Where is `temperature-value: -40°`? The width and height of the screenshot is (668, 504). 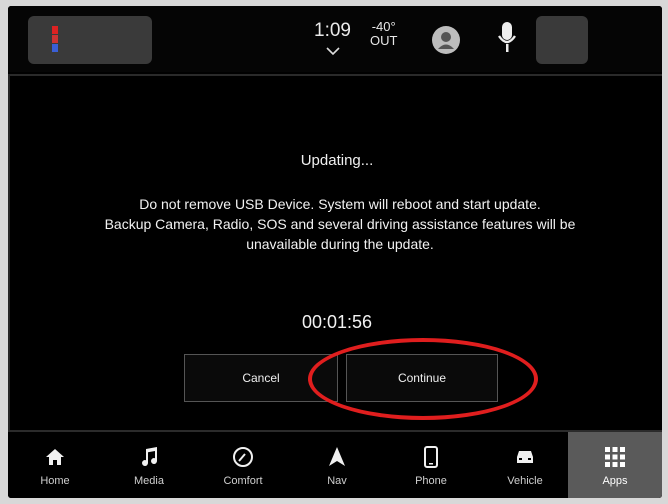
temperature-value: -40° is located at coordinates (383, 26).